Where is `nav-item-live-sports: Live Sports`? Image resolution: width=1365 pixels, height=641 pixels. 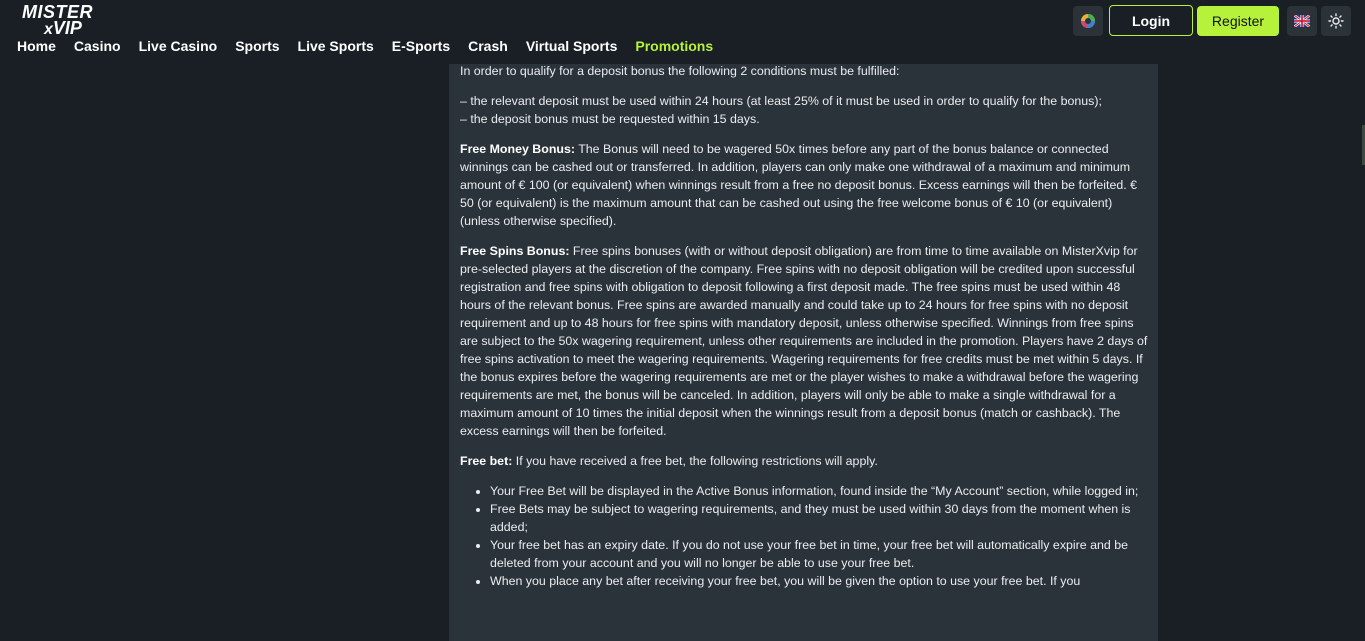 nav-item-live-sports: Live Sports is located at coordinates (336, 46).